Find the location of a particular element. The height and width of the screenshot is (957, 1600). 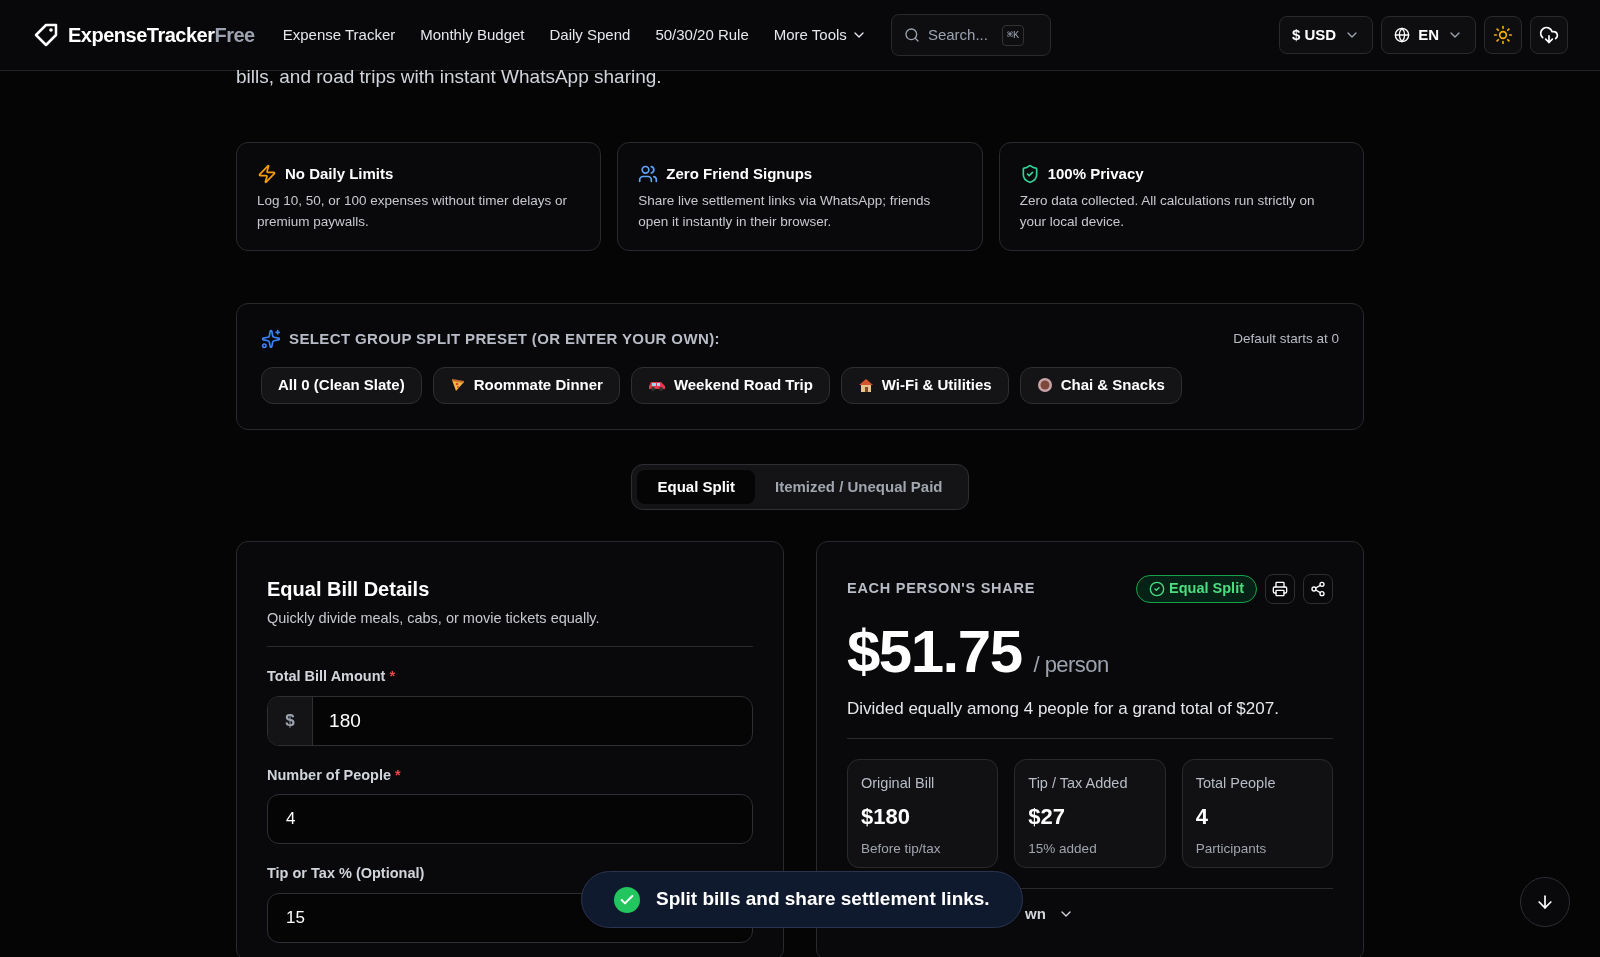

install-button is located at coordinates (1549, 35).